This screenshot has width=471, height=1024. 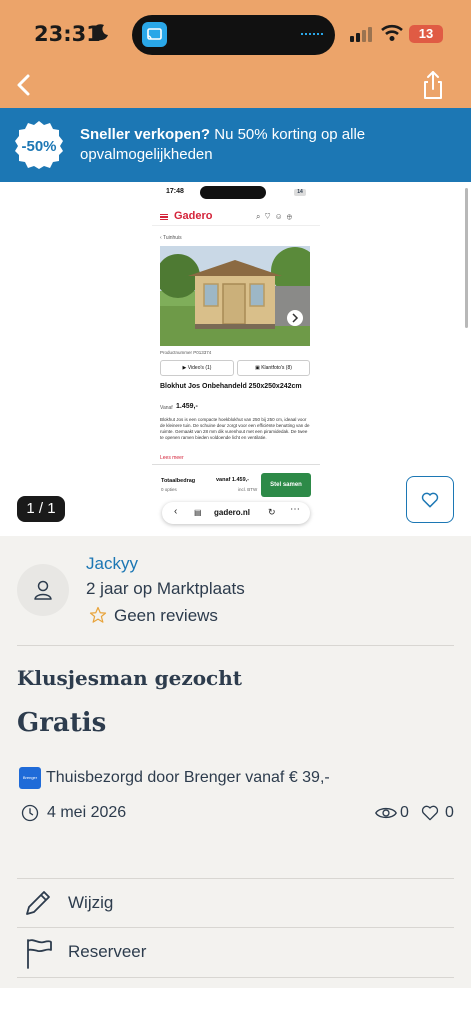 I want to click on photo-tabs-icon: ▤, so click(x=198, y=512).